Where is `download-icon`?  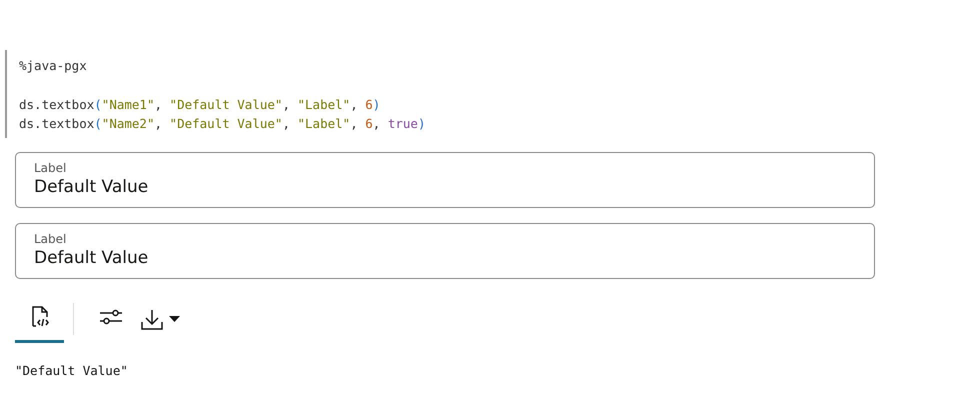
download-icon is located at coordinates (152, 319).